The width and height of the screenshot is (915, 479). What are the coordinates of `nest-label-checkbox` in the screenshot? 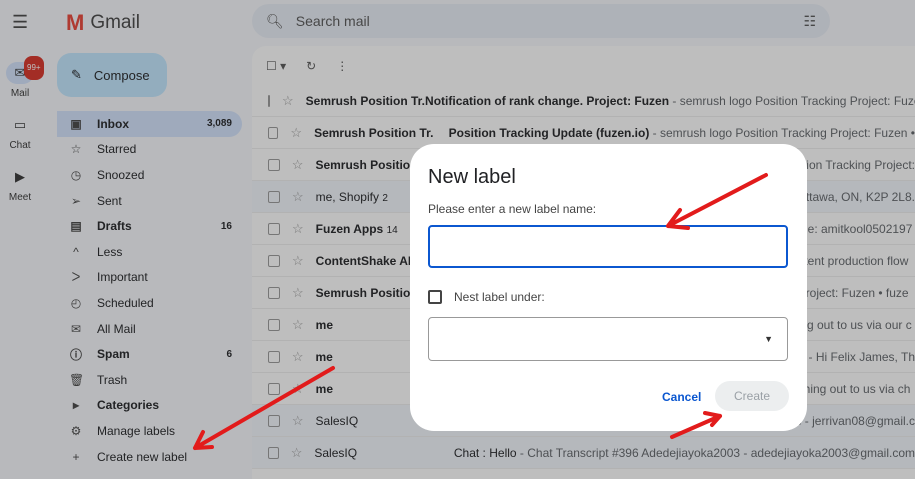 It's located at (435, 297).